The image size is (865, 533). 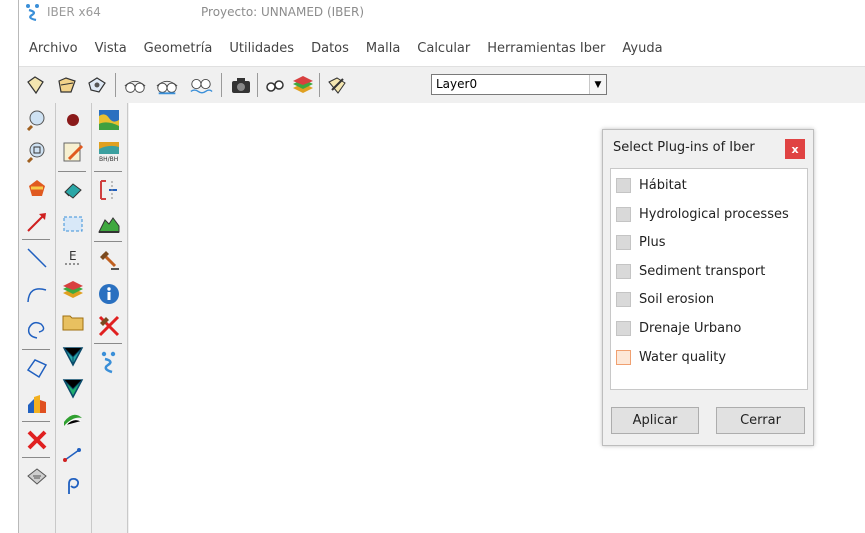 I want to click on plugin-label: Water quality, so click(x=683, y=357).